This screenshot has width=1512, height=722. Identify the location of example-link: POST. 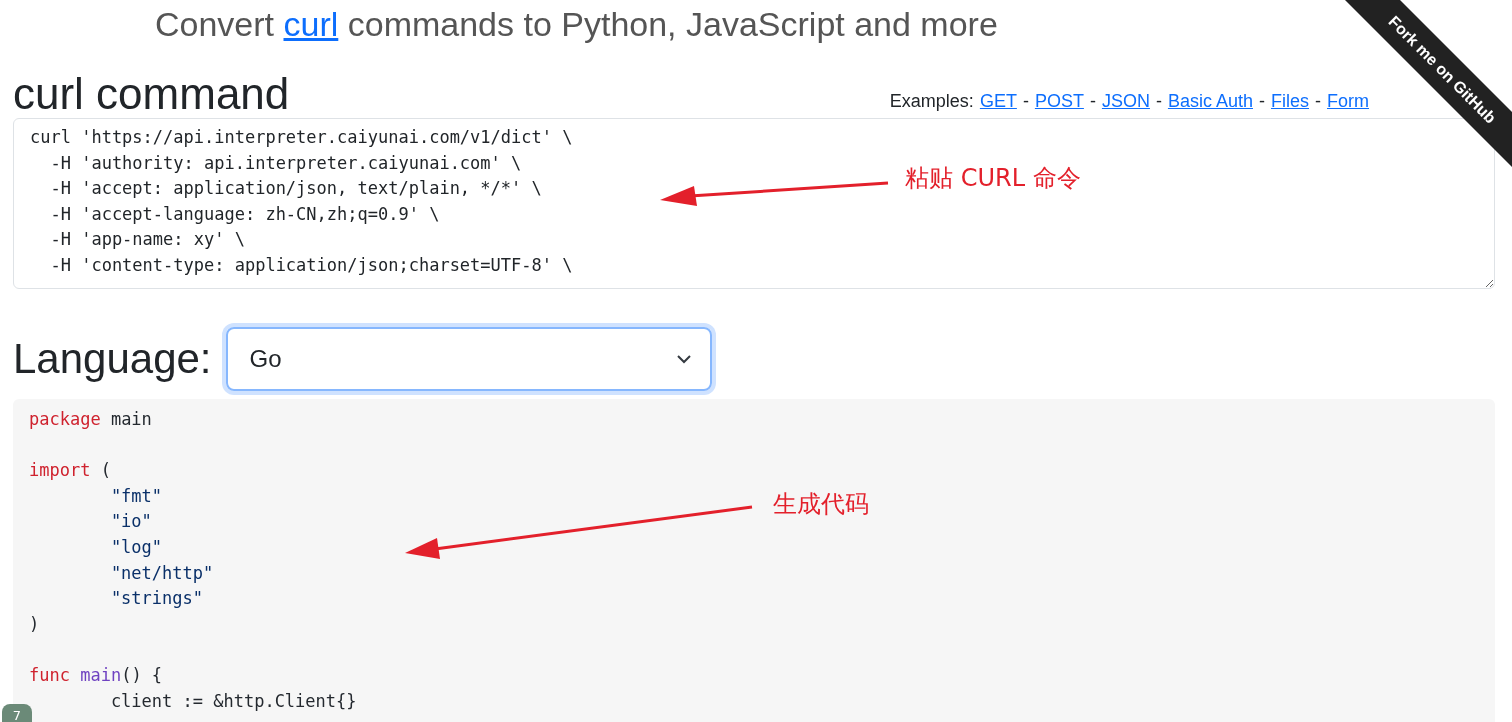
(1059, 101).